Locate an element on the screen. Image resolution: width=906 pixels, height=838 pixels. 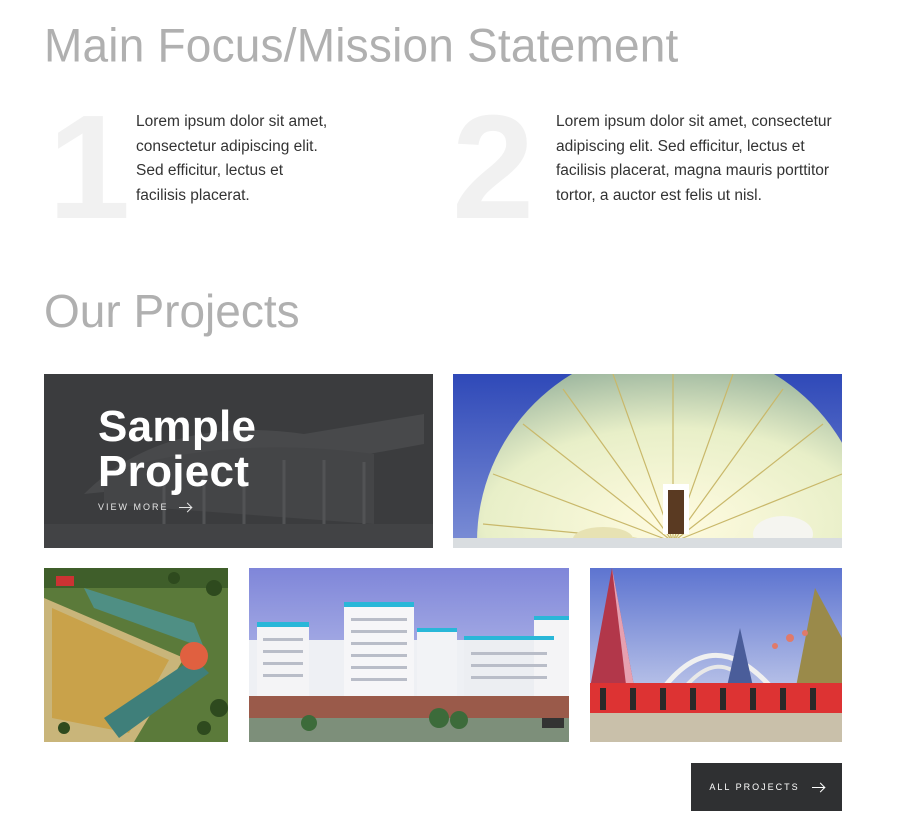
project-image-apartments is located at coordinates (409, 655).